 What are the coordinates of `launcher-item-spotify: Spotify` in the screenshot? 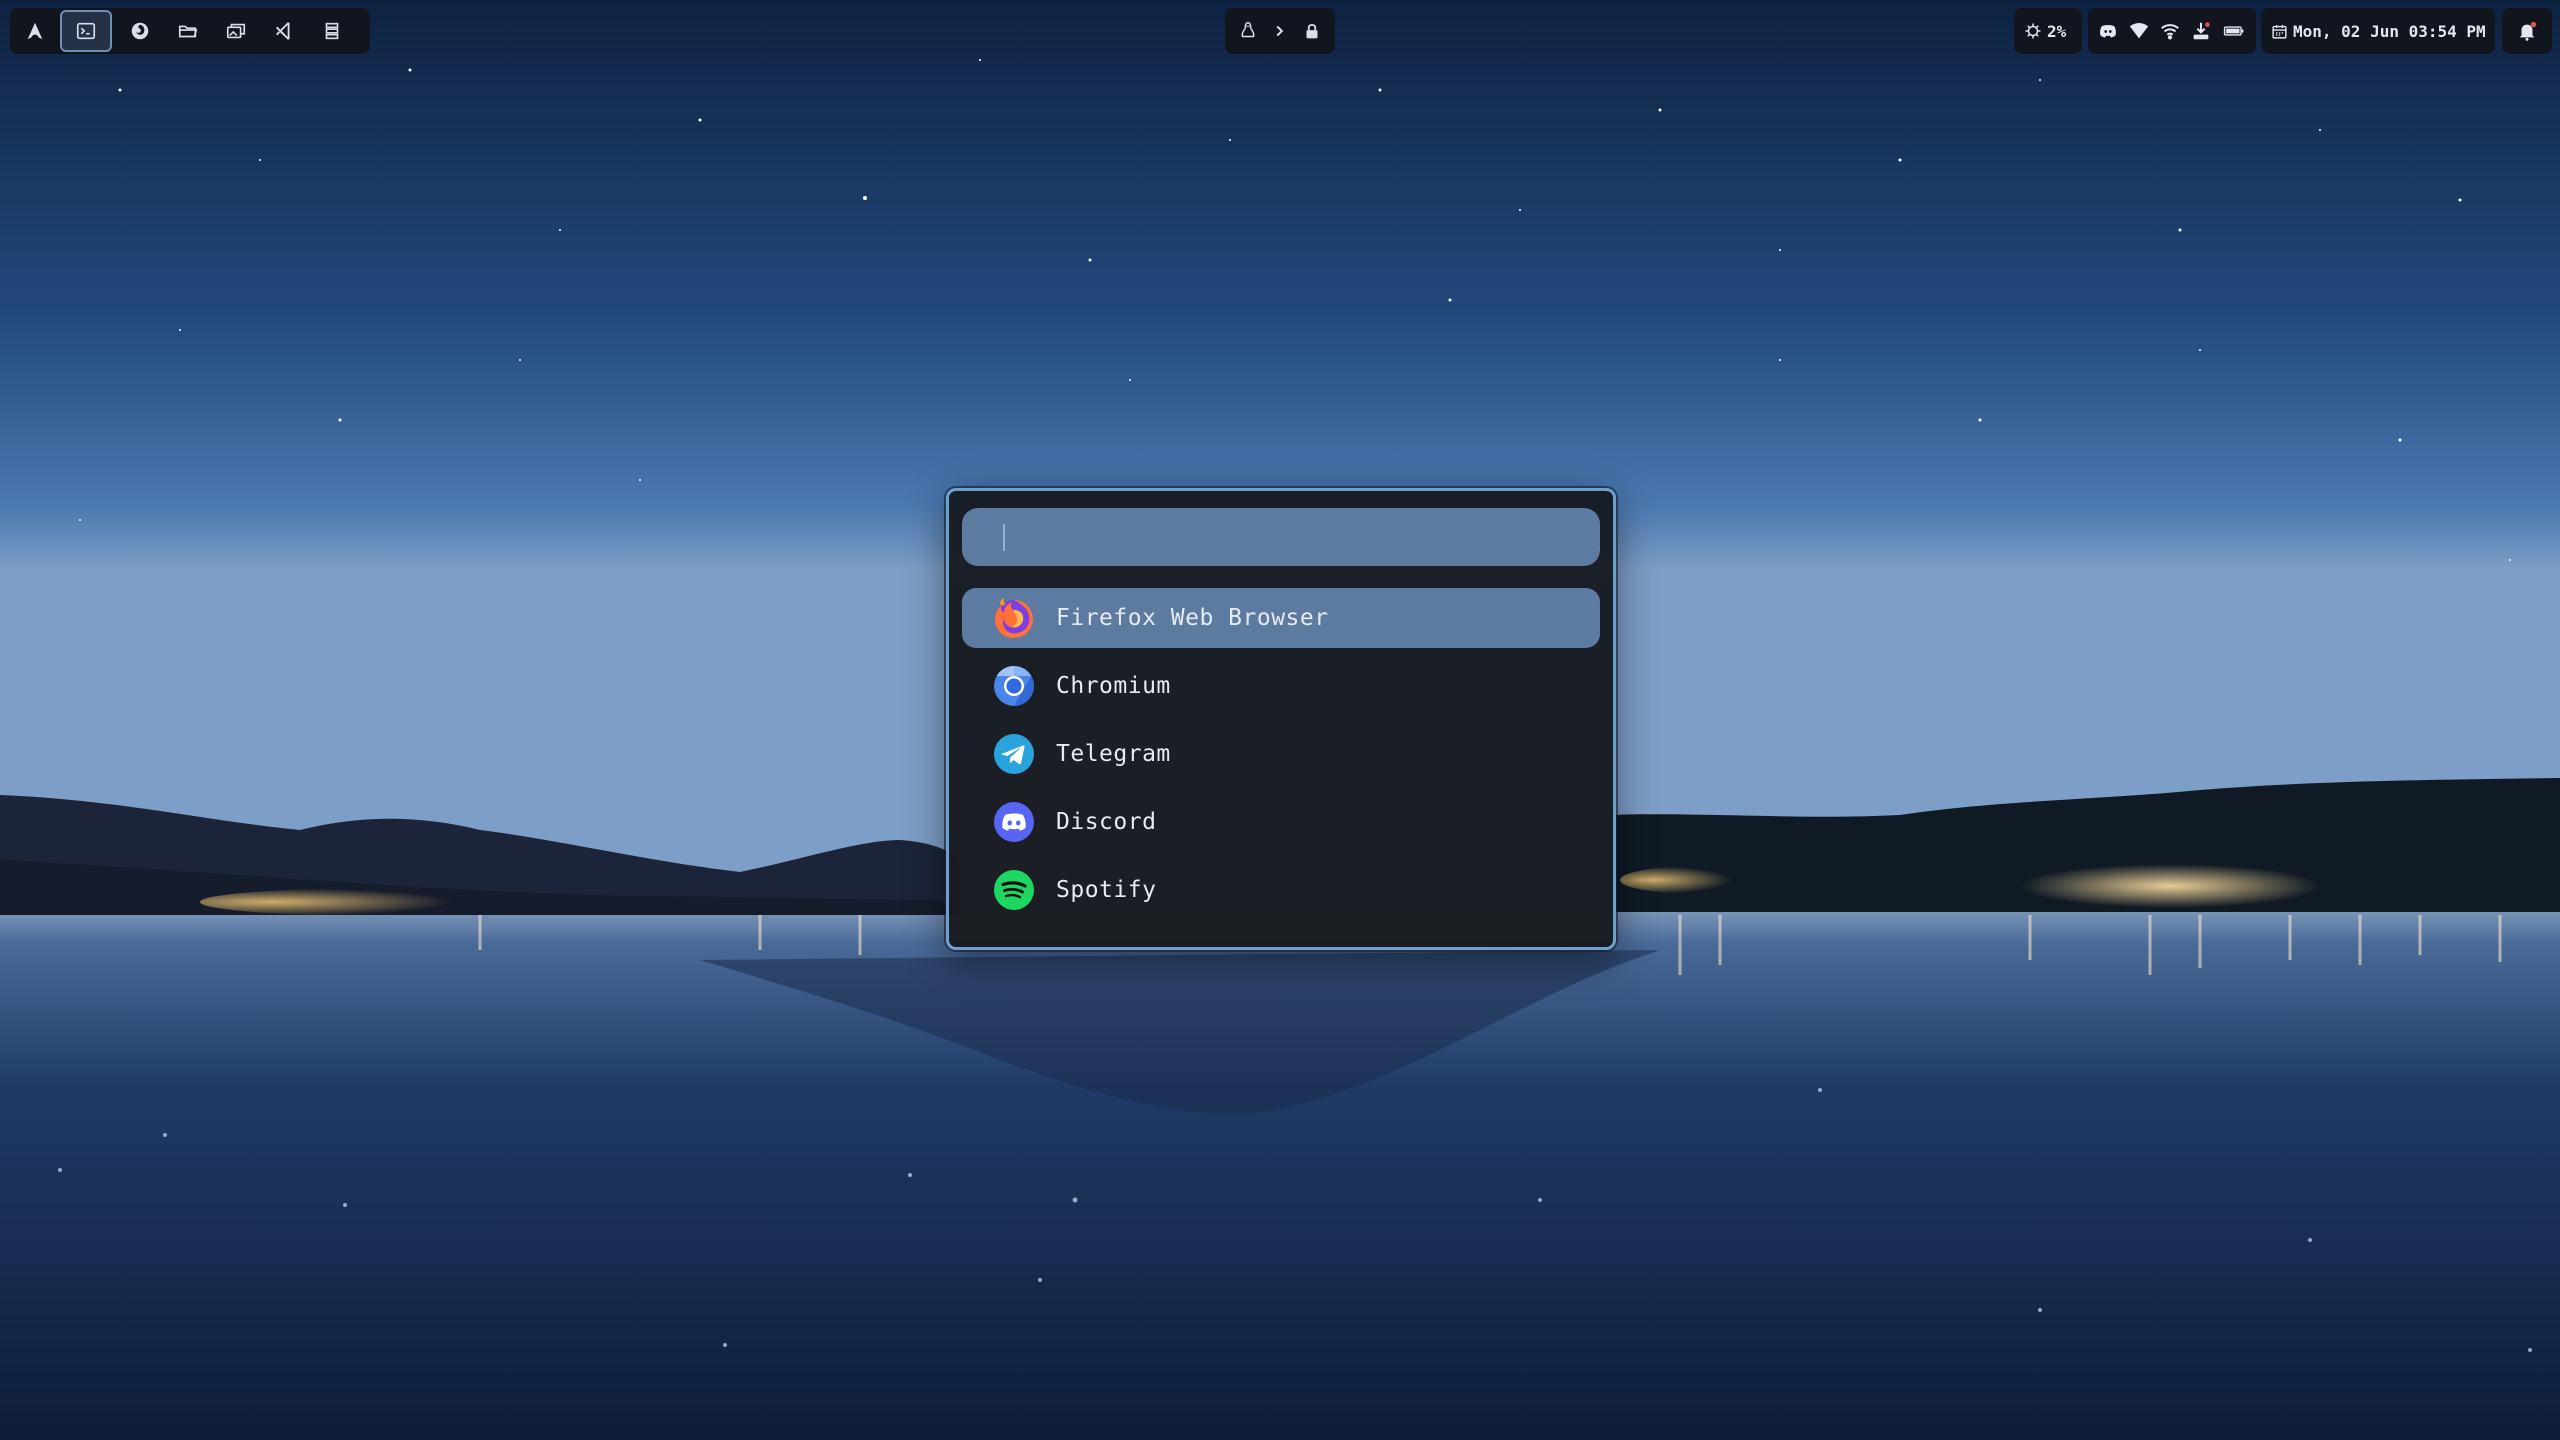 It's located at (1281, 890).